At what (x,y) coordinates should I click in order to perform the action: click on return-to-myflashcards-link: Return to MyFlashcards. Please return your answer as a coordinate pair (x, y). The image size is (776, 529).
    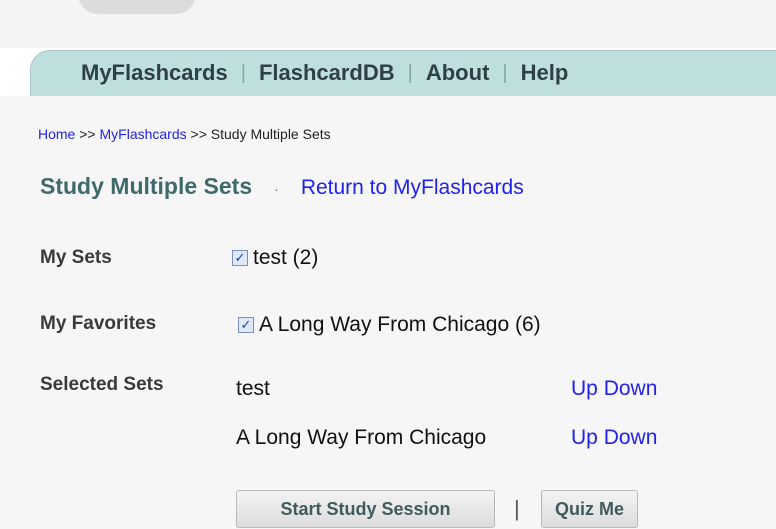
    Looking at the image, I should click on (412, 188).